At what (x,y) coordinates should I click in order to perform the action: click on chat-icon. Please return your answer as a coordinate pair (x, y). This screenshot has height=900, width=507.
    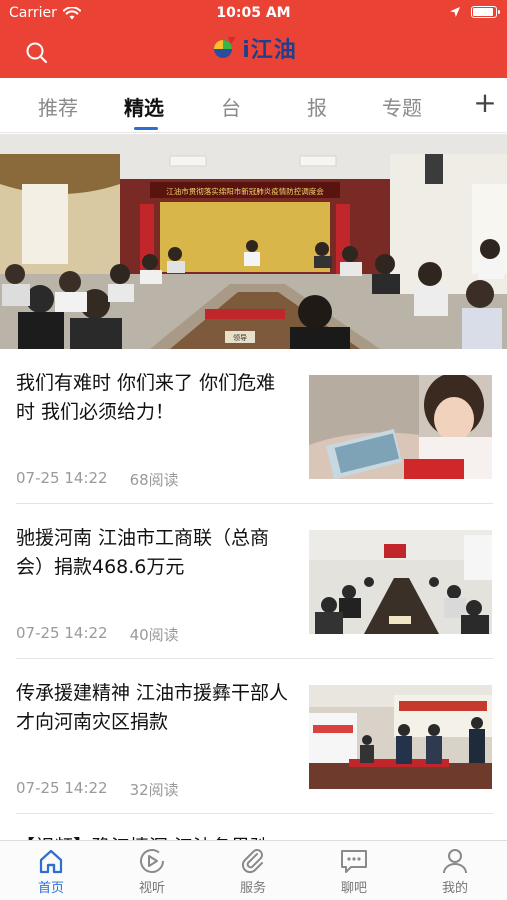
    Looking at the image, I should click on (354, 861).